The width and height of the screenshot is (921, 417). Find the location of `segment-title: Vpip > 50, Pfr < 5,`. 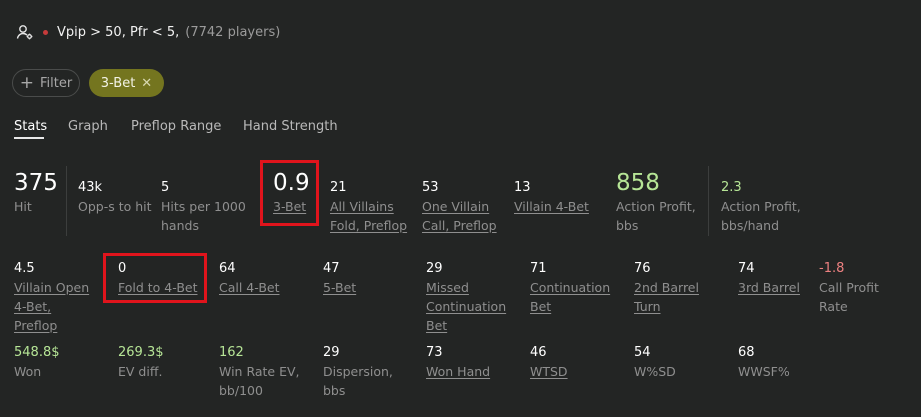

segment-title: Vpip > 50, Pfr < 5, is located at coordinates (118, 32).